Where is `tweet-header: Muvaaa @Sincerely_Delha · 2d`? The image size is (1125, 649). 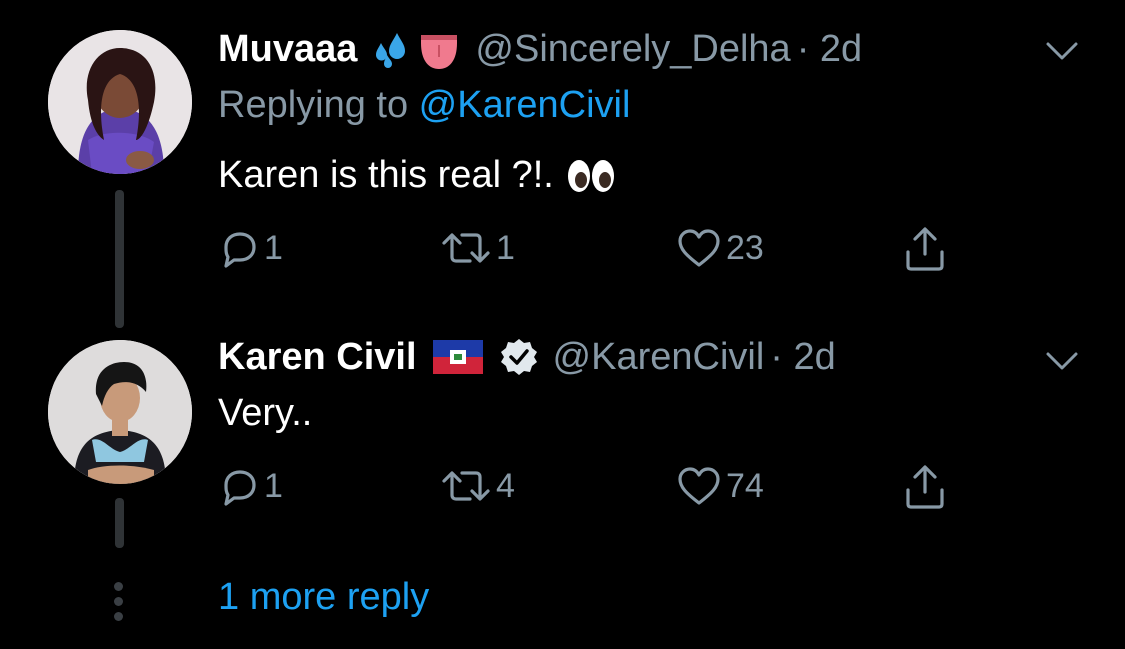 tweet-header: Muvaaa @Sincerely_Delha · 2d is located at coordinates (540, 49).